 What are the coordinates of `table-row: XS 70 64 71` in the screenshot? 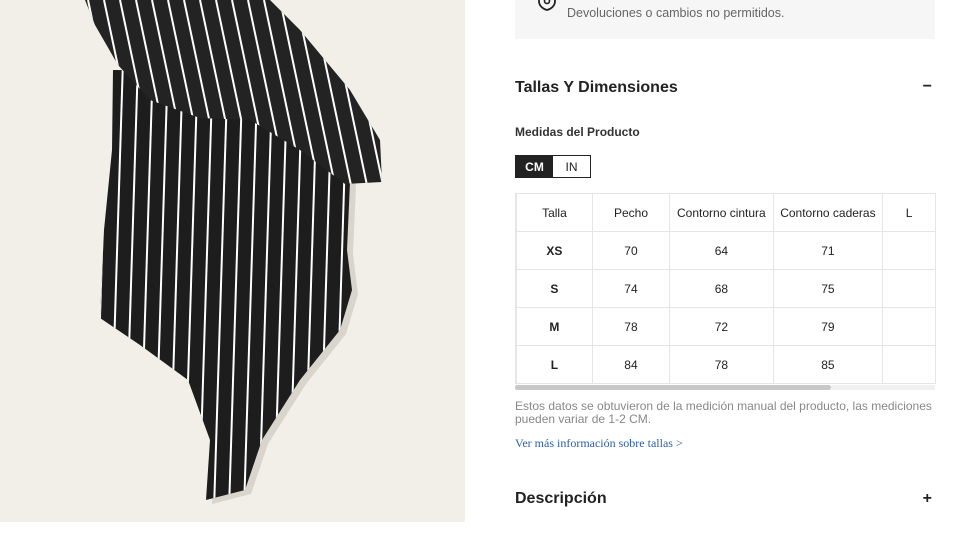 It's located at (726, 250).